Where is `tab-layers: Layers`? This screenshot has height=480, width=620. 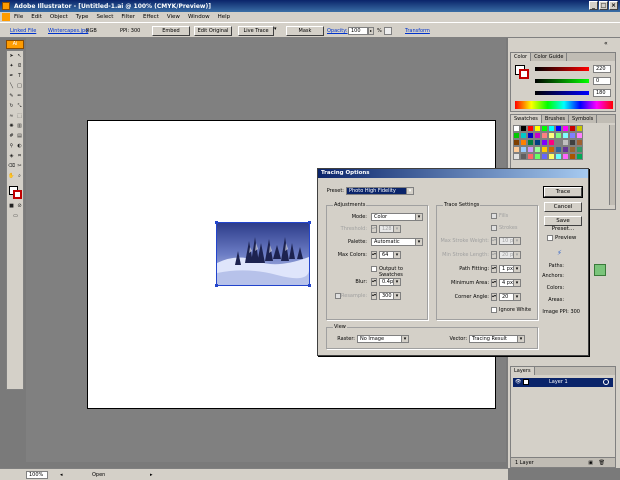
tab-layers: Layers is located at coordinates (523, 371).